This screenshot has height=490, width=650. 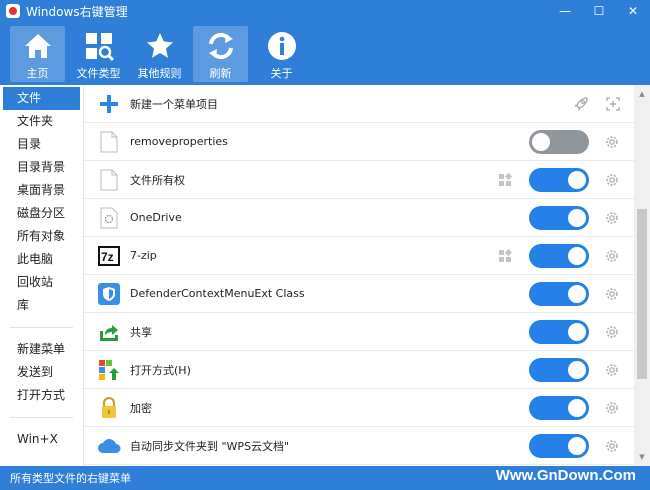 I want to click on refresh-icon, so click(x=220, y=46).